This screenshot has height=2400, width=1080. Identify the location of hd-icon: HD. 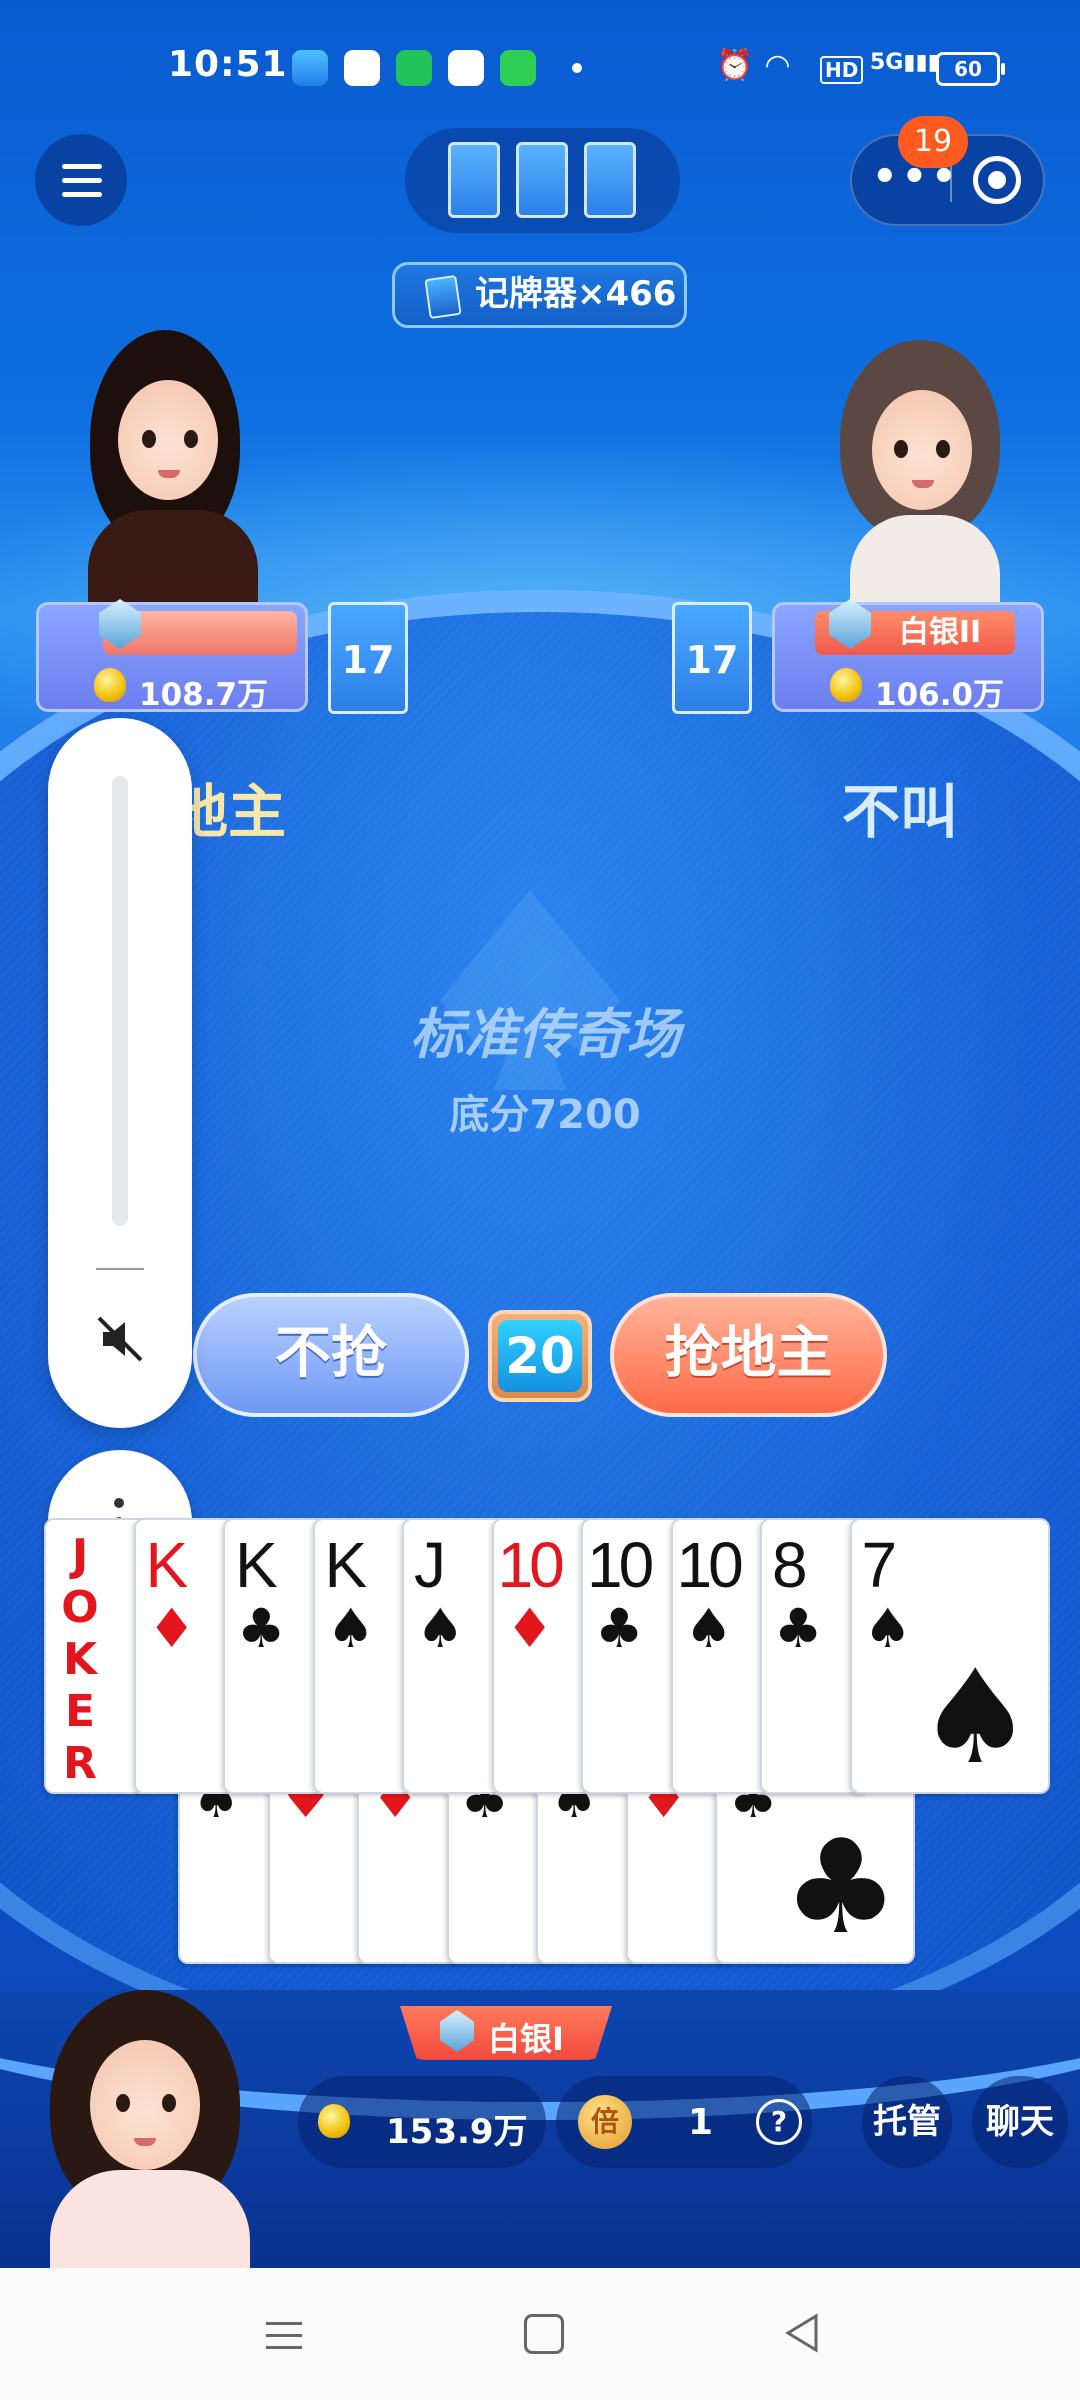
(842, 70).